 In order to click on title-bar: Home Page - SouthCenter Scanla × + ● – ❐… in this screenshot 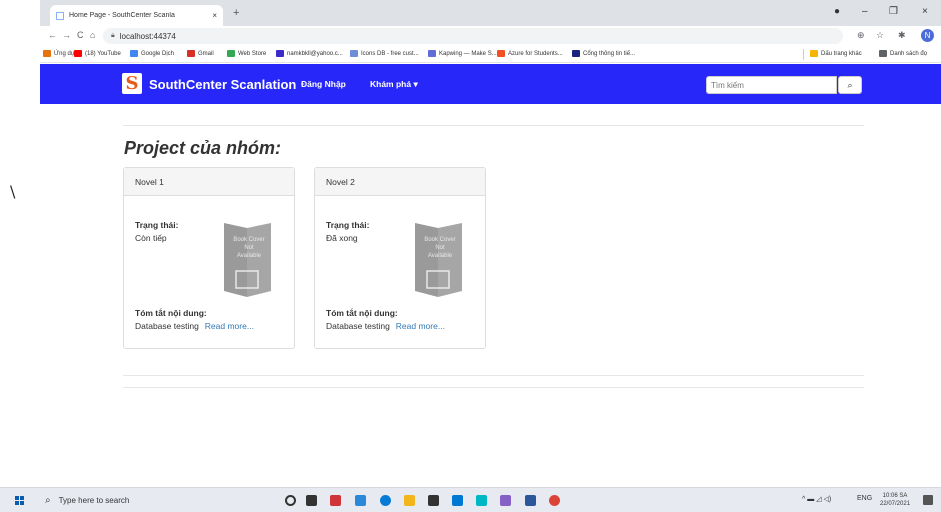, I will do `click(490, 13)`.